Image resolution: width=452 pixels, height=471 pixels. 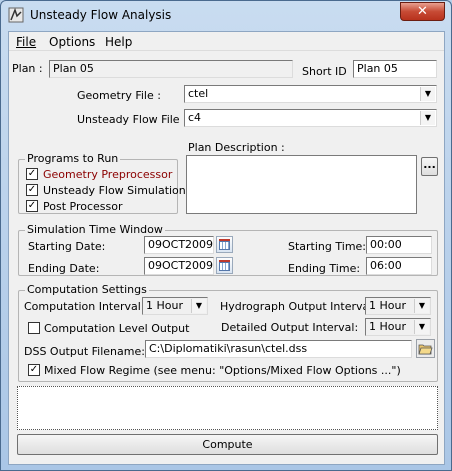 I want to click on geometry-file-select: ctel ▼, so click(x=310, y=94).